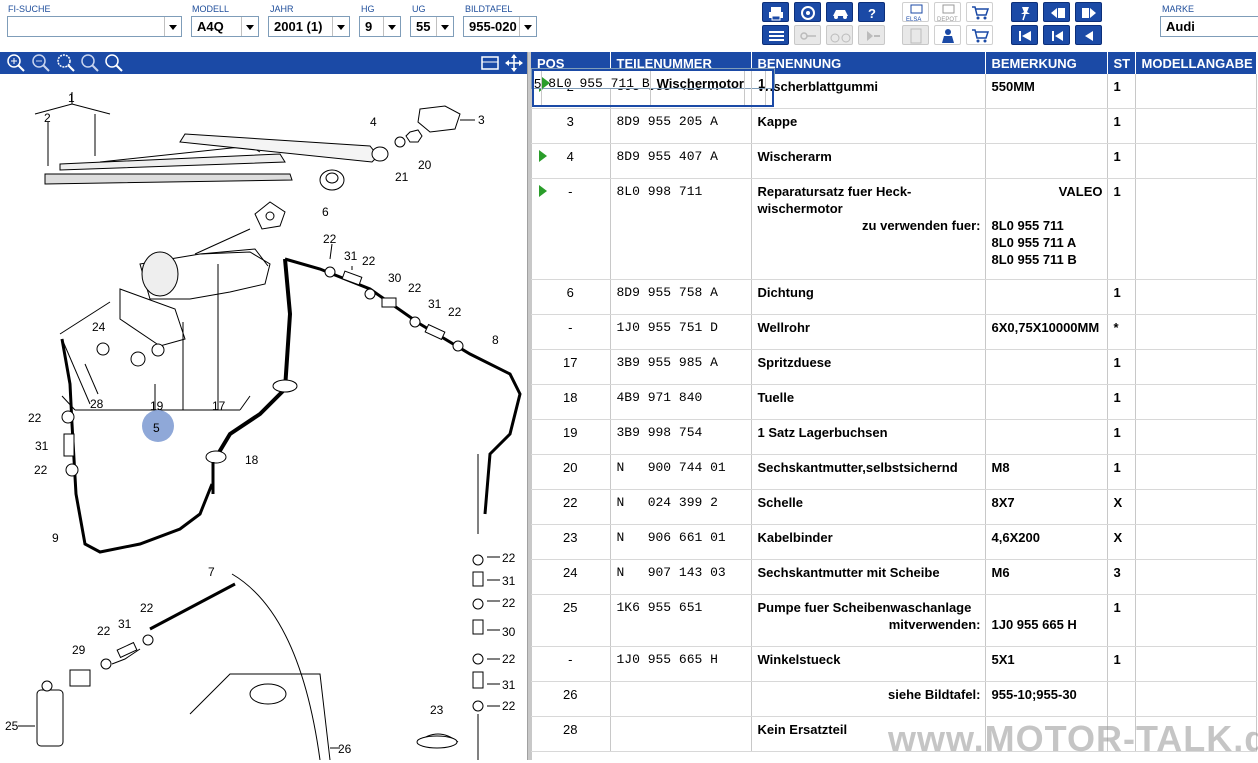  I want to click on bicycle-icon, so click(840, 38).